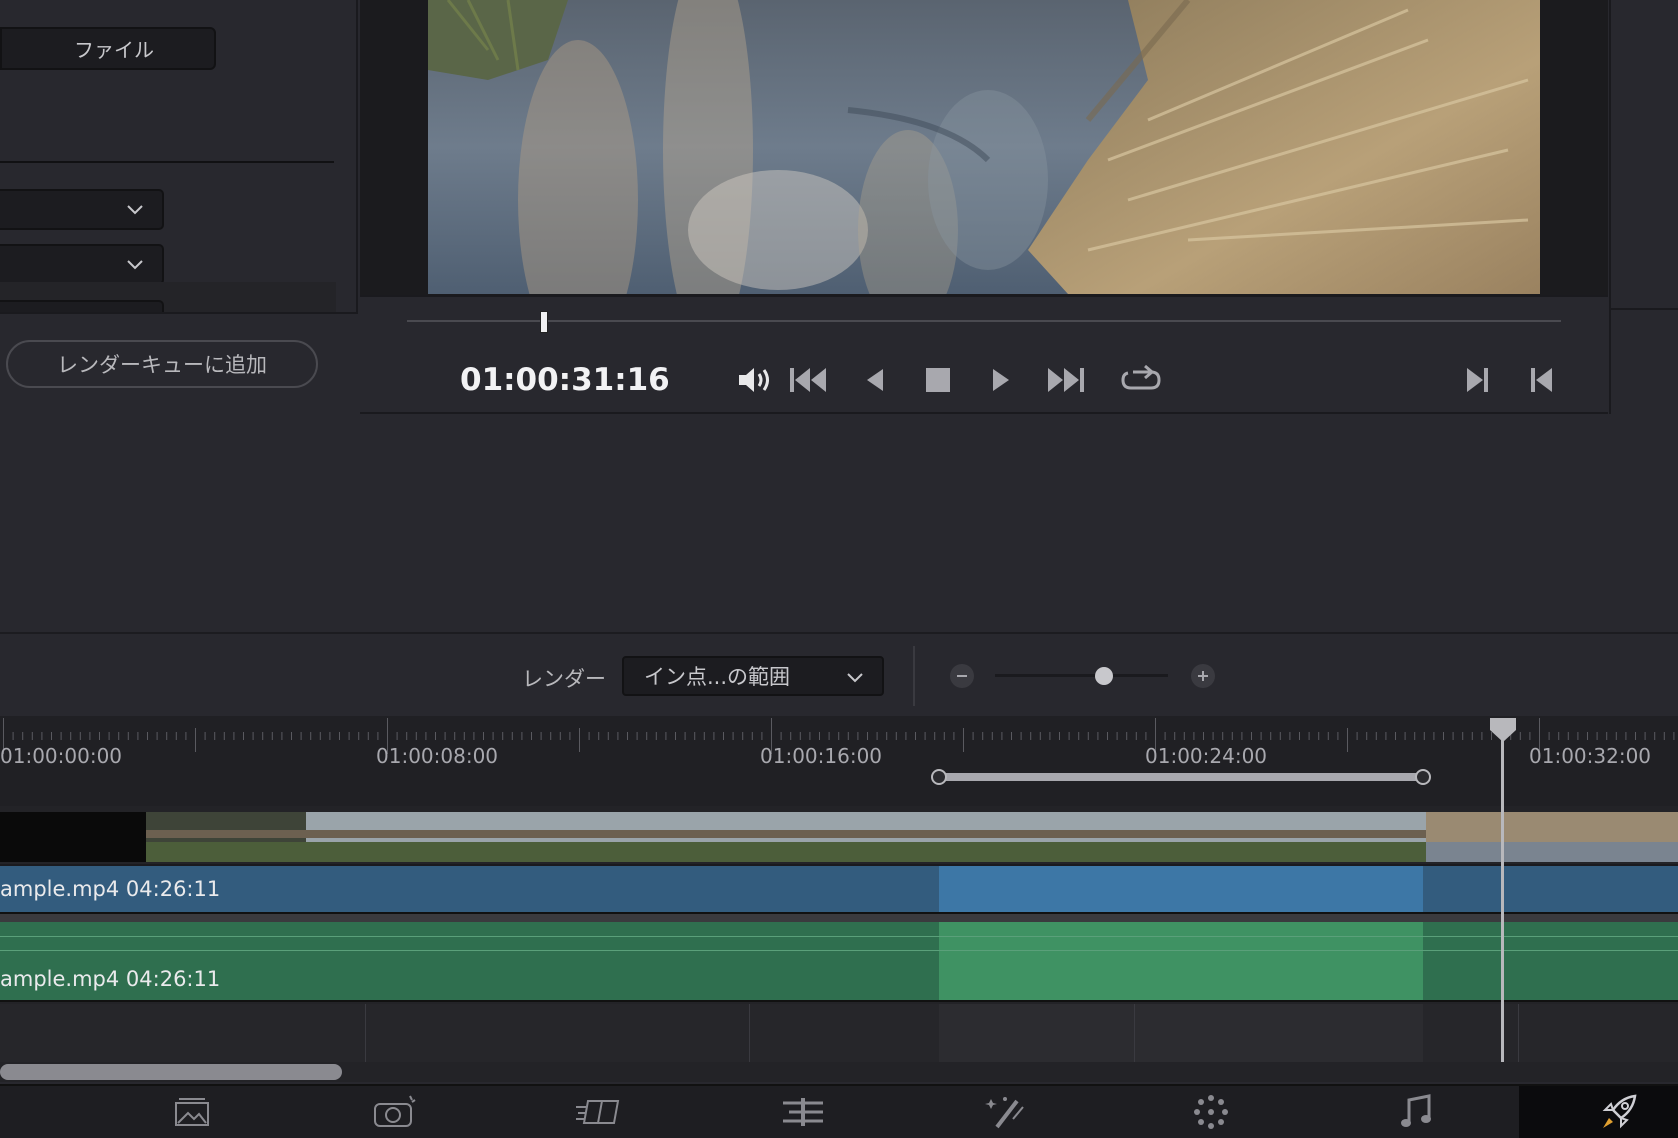 The height and width of the screenshot is (1138, 1678). I want to click on stop-button, so click(938, 380).